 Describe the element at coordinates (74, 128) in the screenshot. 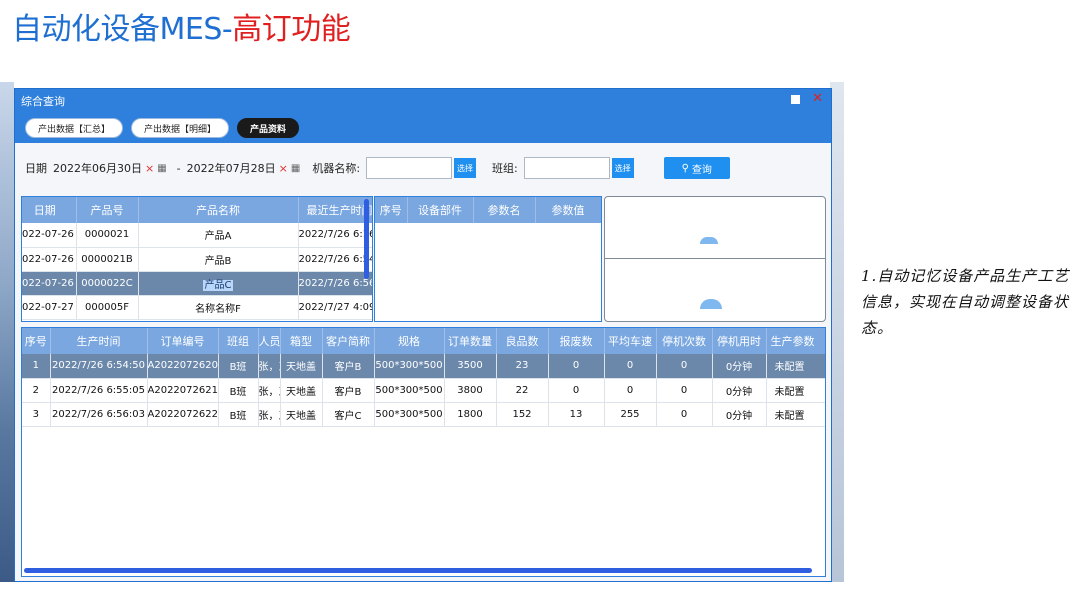

I see `tab-output-summary: 产出数据【汇总】` at that location.